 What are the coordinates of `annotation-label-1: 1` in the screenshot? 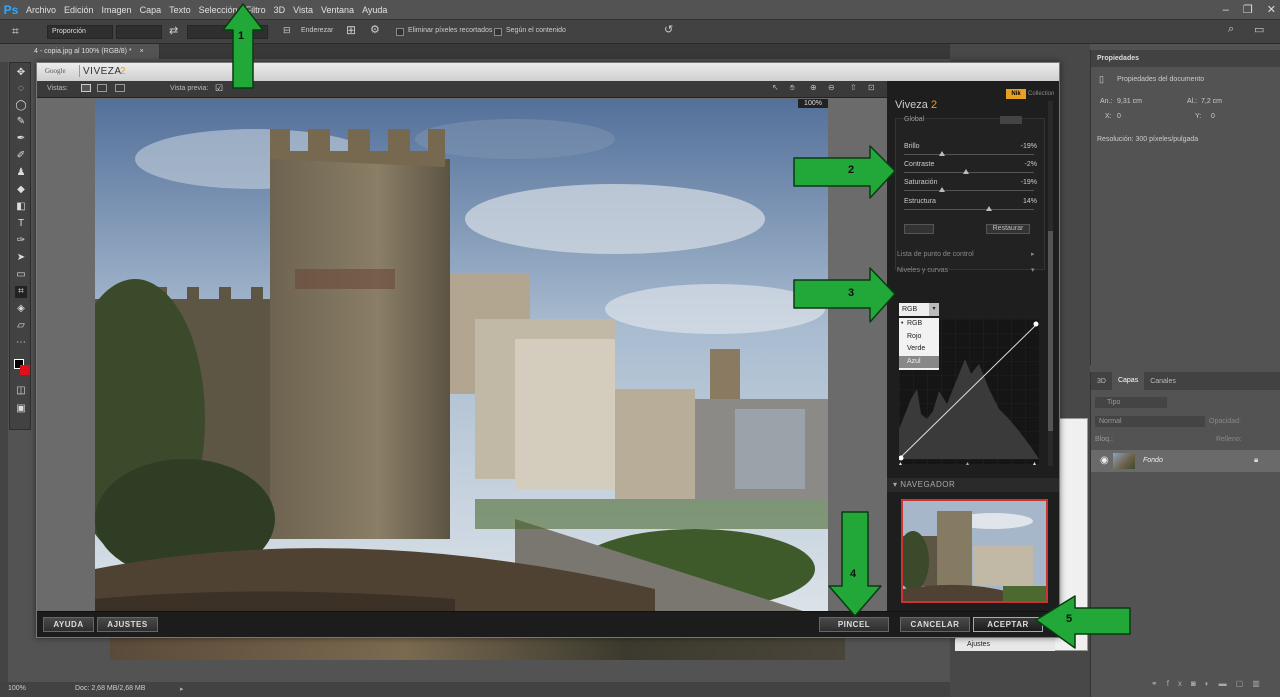 It's located at (241, 36).